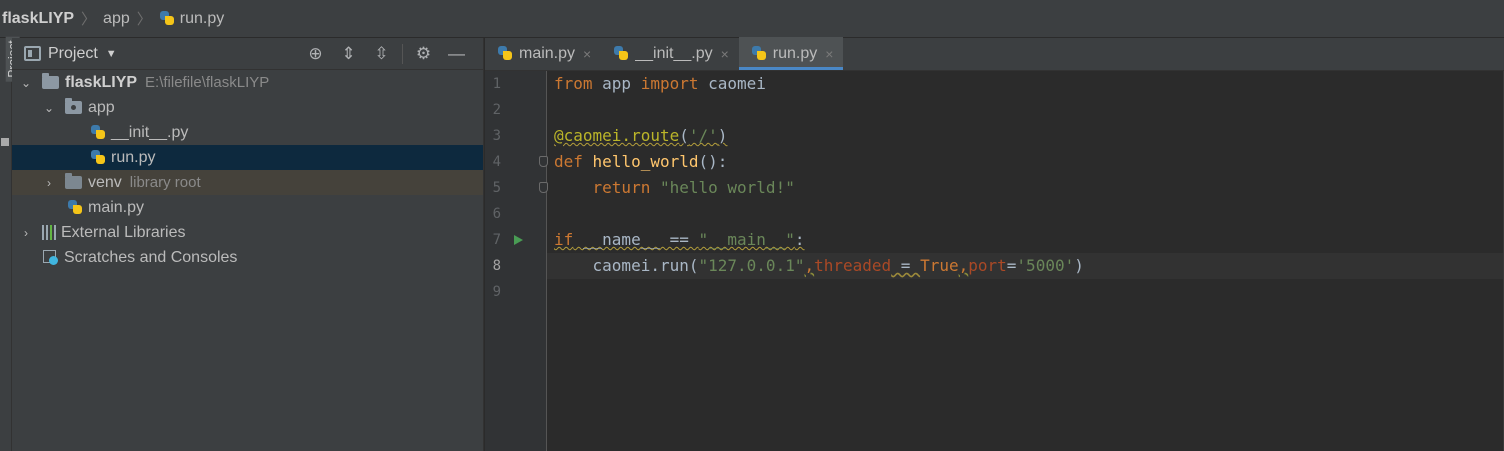 The height and width of the screenshot is (451, 1504). What do you see at coordinates (348, 54) in the screenshot?
I see `expand-all-icon: ⇕` at bounding box center [348, 54].